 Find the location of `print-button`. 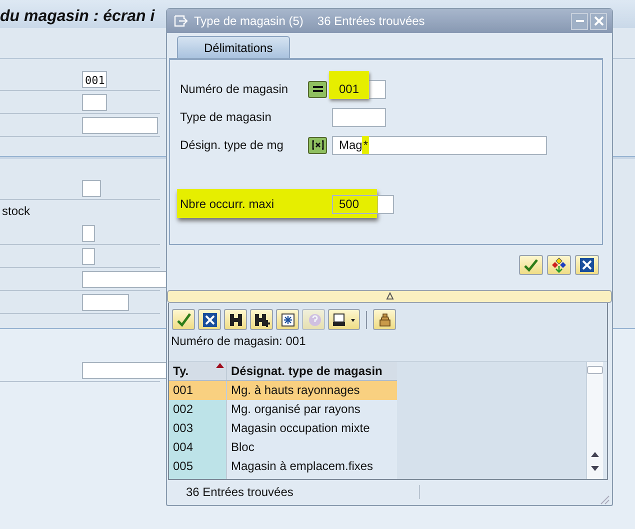

print-button is located at coordinates (344, 319).